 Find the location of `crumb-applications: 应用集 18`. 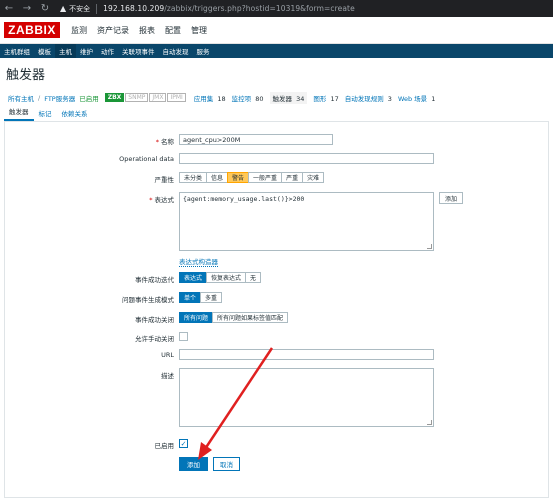

crumb-applications: 应用集 18 is located at coordinates (210, 98).